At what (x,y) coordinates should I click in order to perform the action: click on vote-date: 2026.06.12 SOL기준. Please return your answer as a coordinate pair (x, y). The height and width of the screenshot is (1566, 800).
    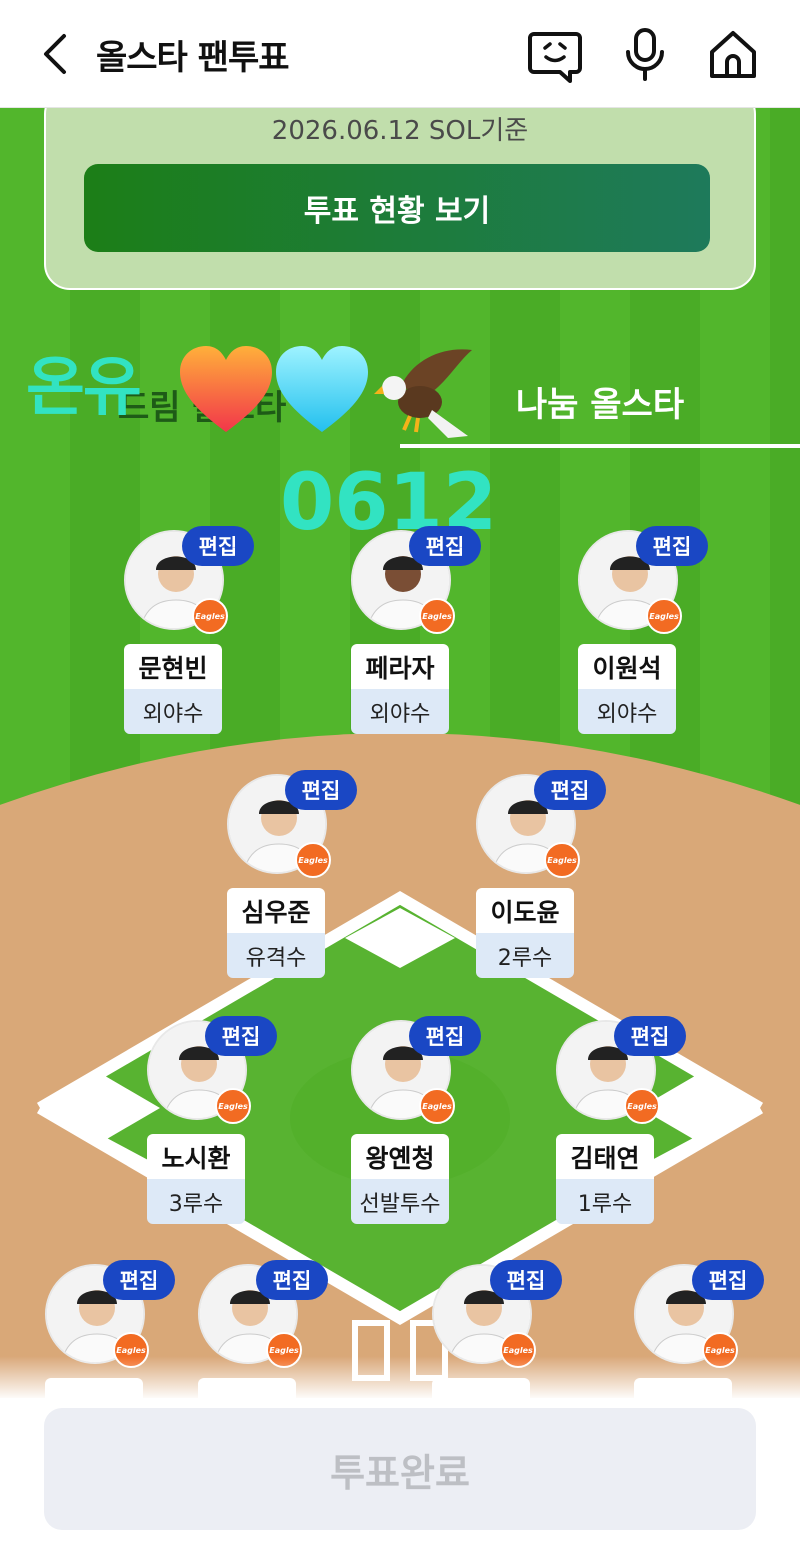
    Looking at the image, I should click on (400, 131).